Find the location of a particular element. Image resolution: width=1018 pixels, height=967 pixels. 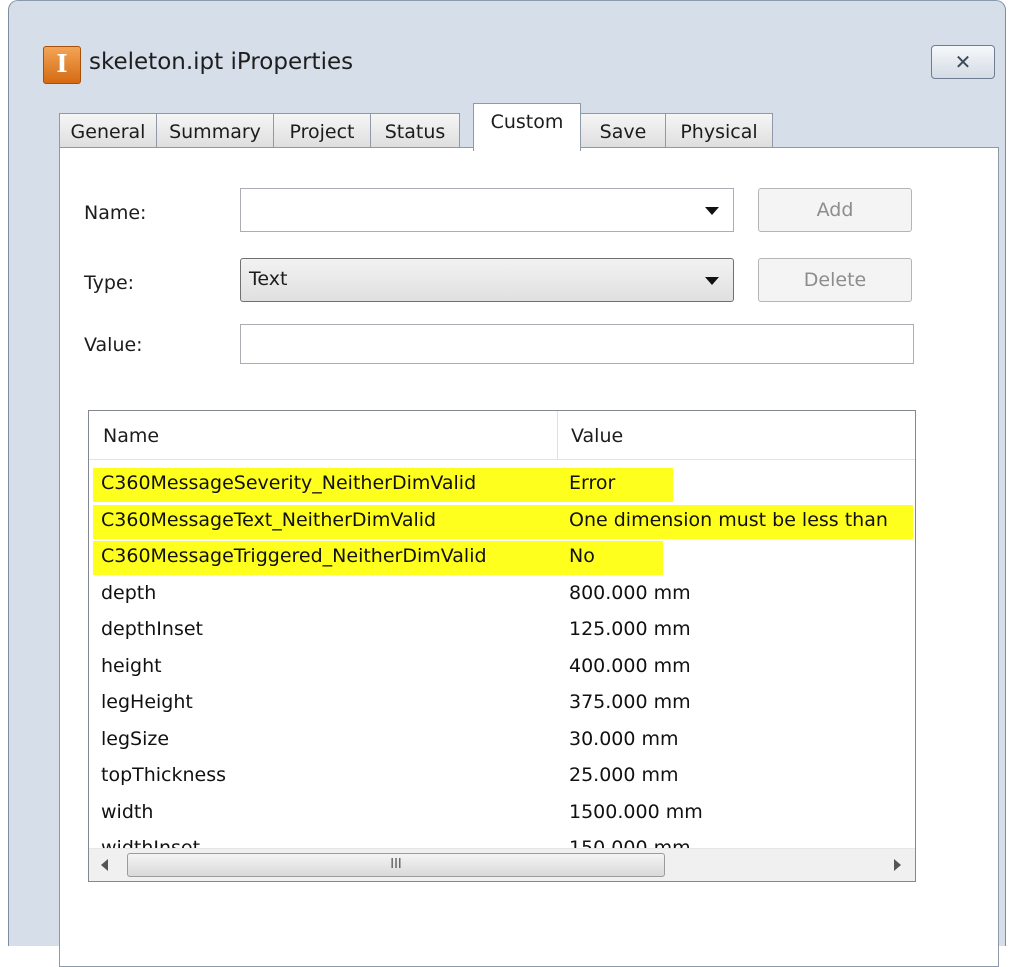

tab-summary: Summary is located at coordinates (215, 131).